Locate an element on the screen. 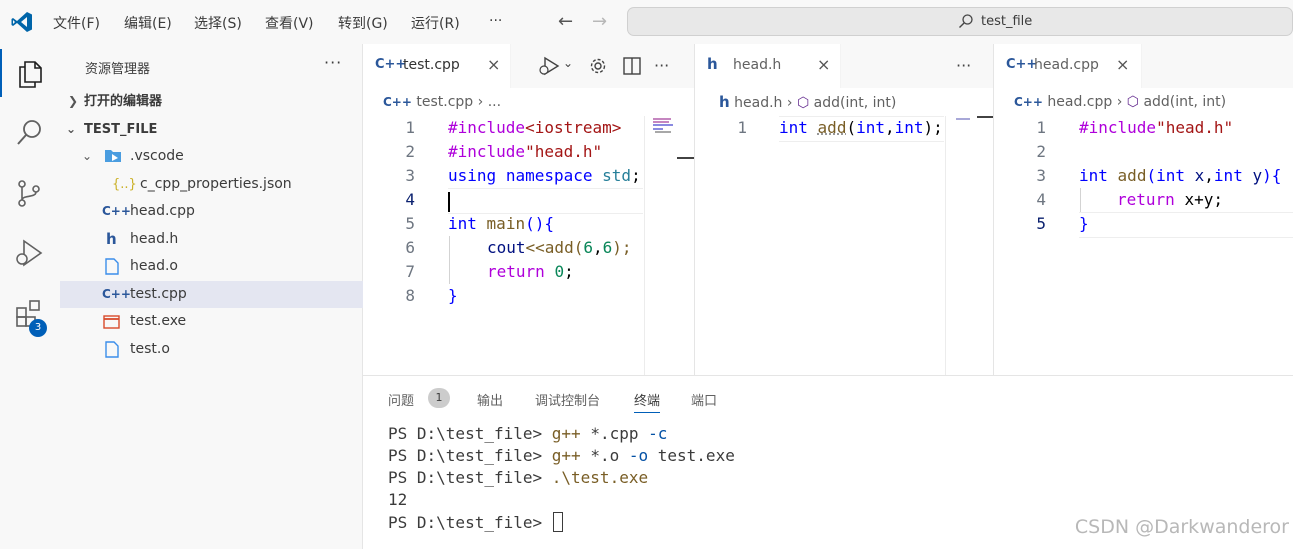 The image size is (1293, 549). tree-item-test-cpp: C++ test.cpp is located at coordinates (211, 294).